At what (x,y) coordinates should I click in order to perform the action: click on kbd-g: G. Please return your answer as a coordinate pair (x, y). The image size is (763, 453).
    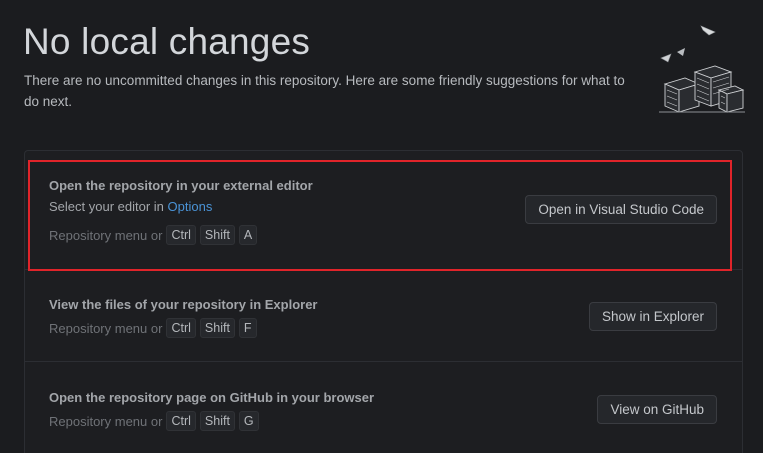
    Looking at the image, I should click on (248, 421).